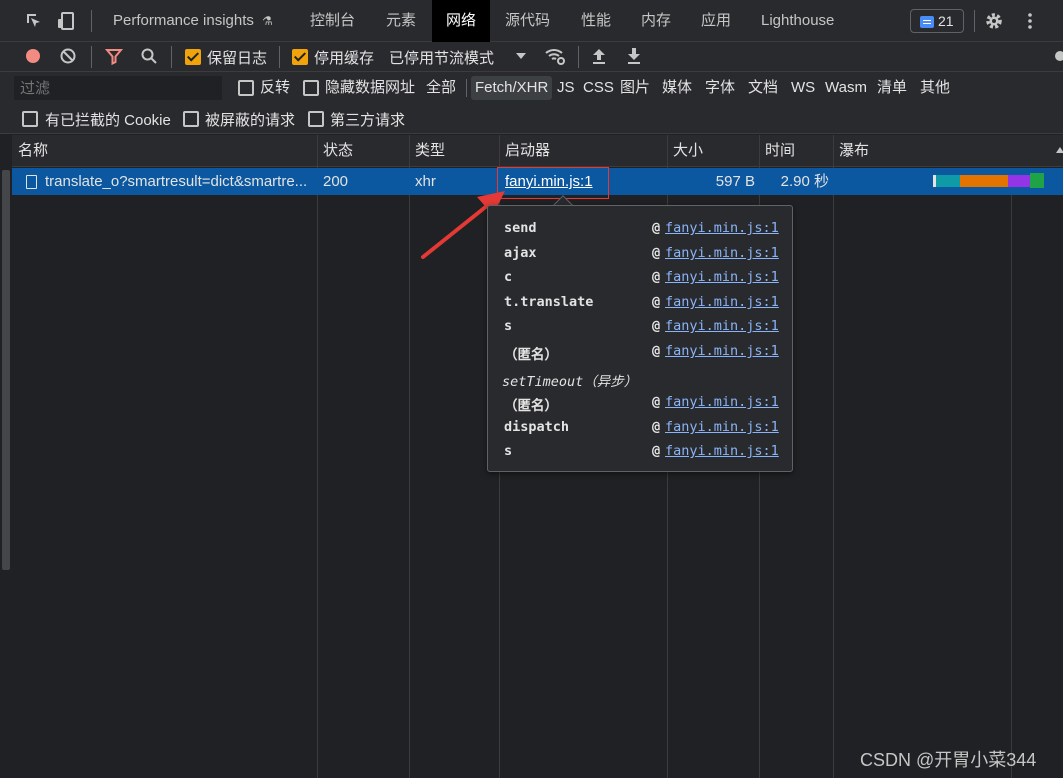 The image size is (1063, 778). Describe the element at coordinates (549, 302) in the screenshot. I see `frame-function: t.translate` at that location.